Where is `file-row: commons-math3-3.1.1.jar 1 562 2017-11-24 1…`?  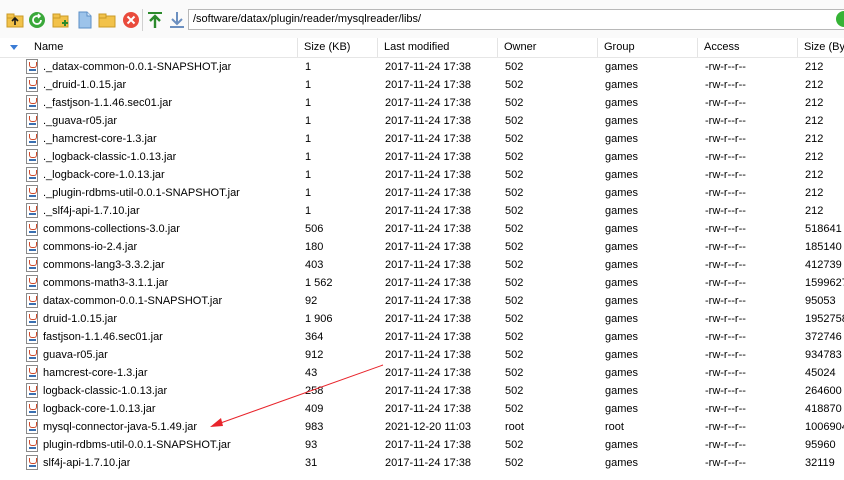
file-row: commons-math3-3.1.1.jar 1 562 2017-11-24 1… is located at coordinates (422, 283).